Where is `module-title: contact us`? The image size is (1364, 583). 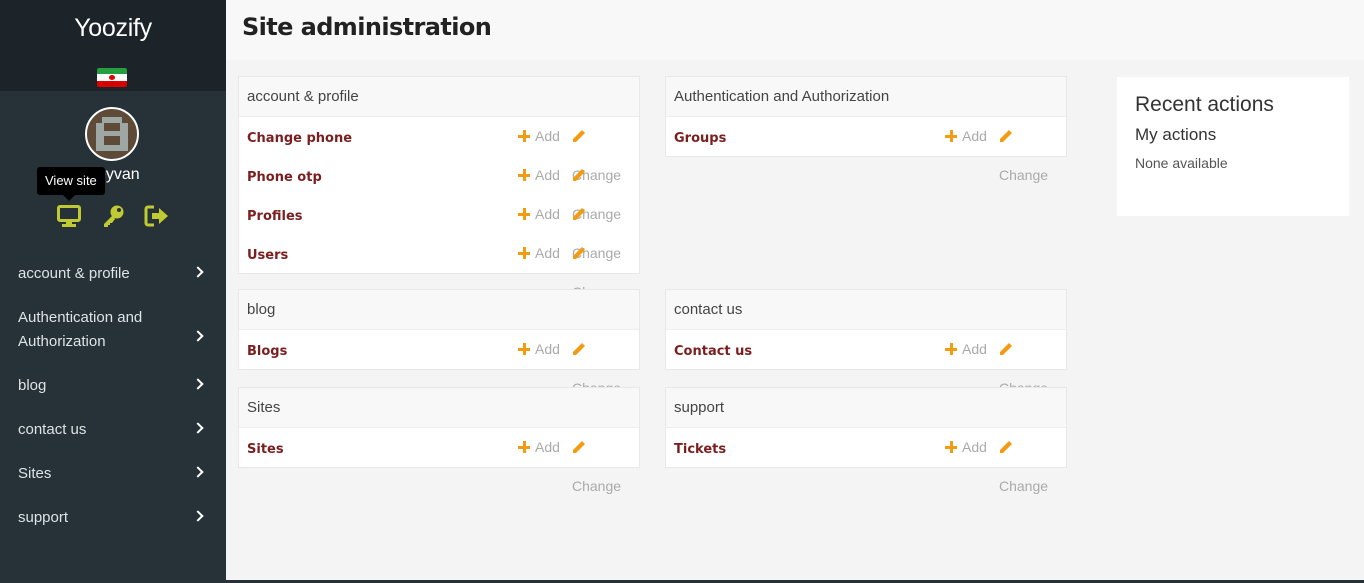 module-title: contact us is located at coordinates (866, 310).